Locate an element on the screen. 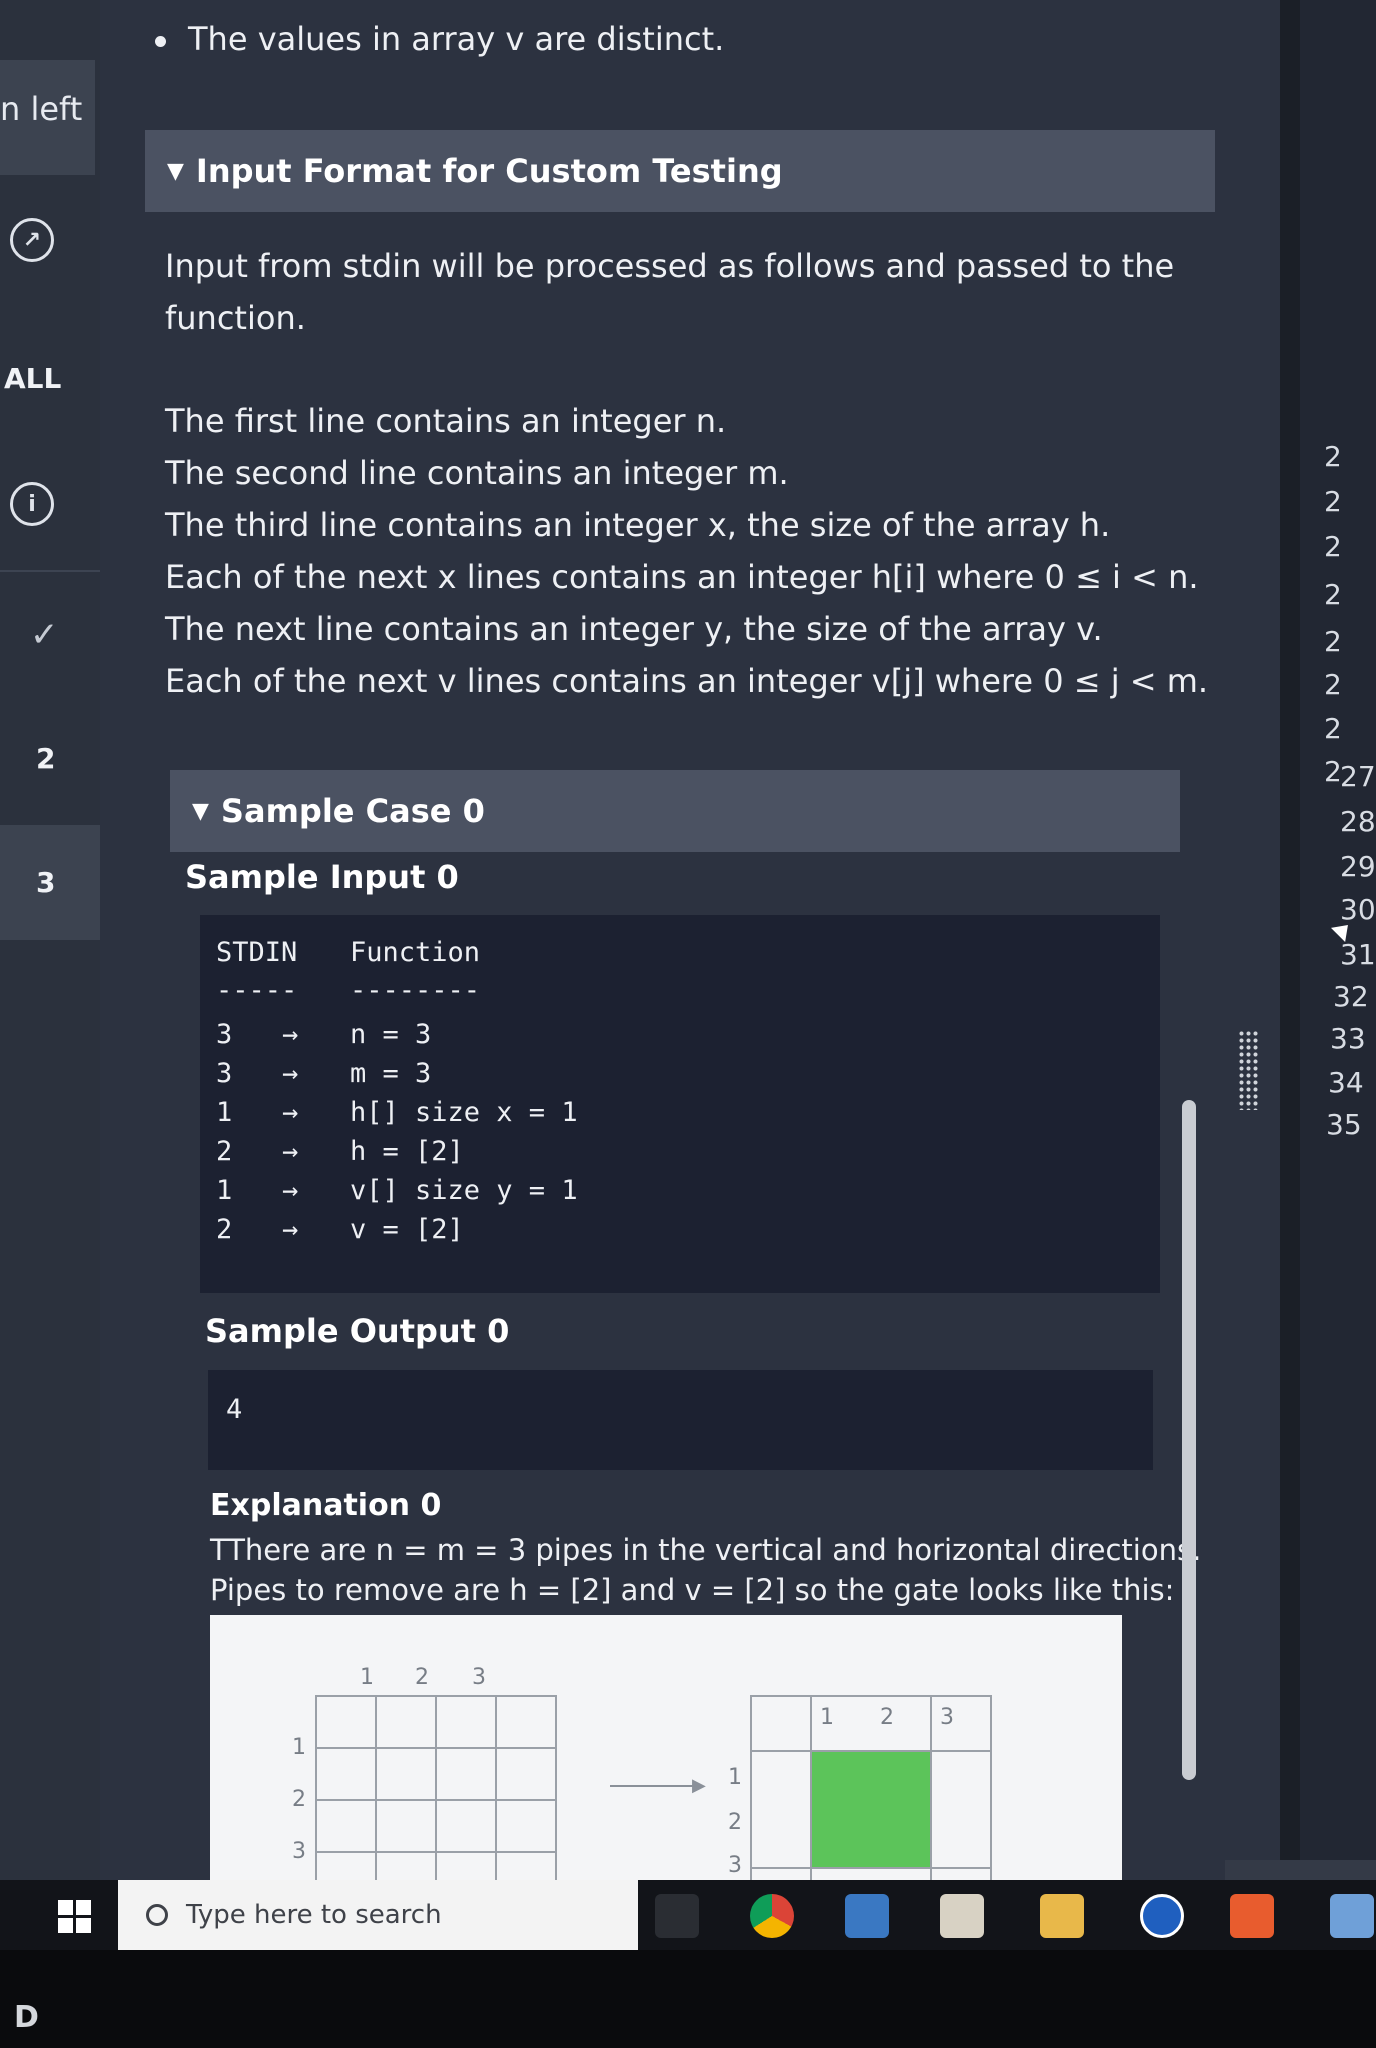 This screenshot has height=2048, width=1376. arrow-head-icon: ▶ is located at coordinates (699, 1785).